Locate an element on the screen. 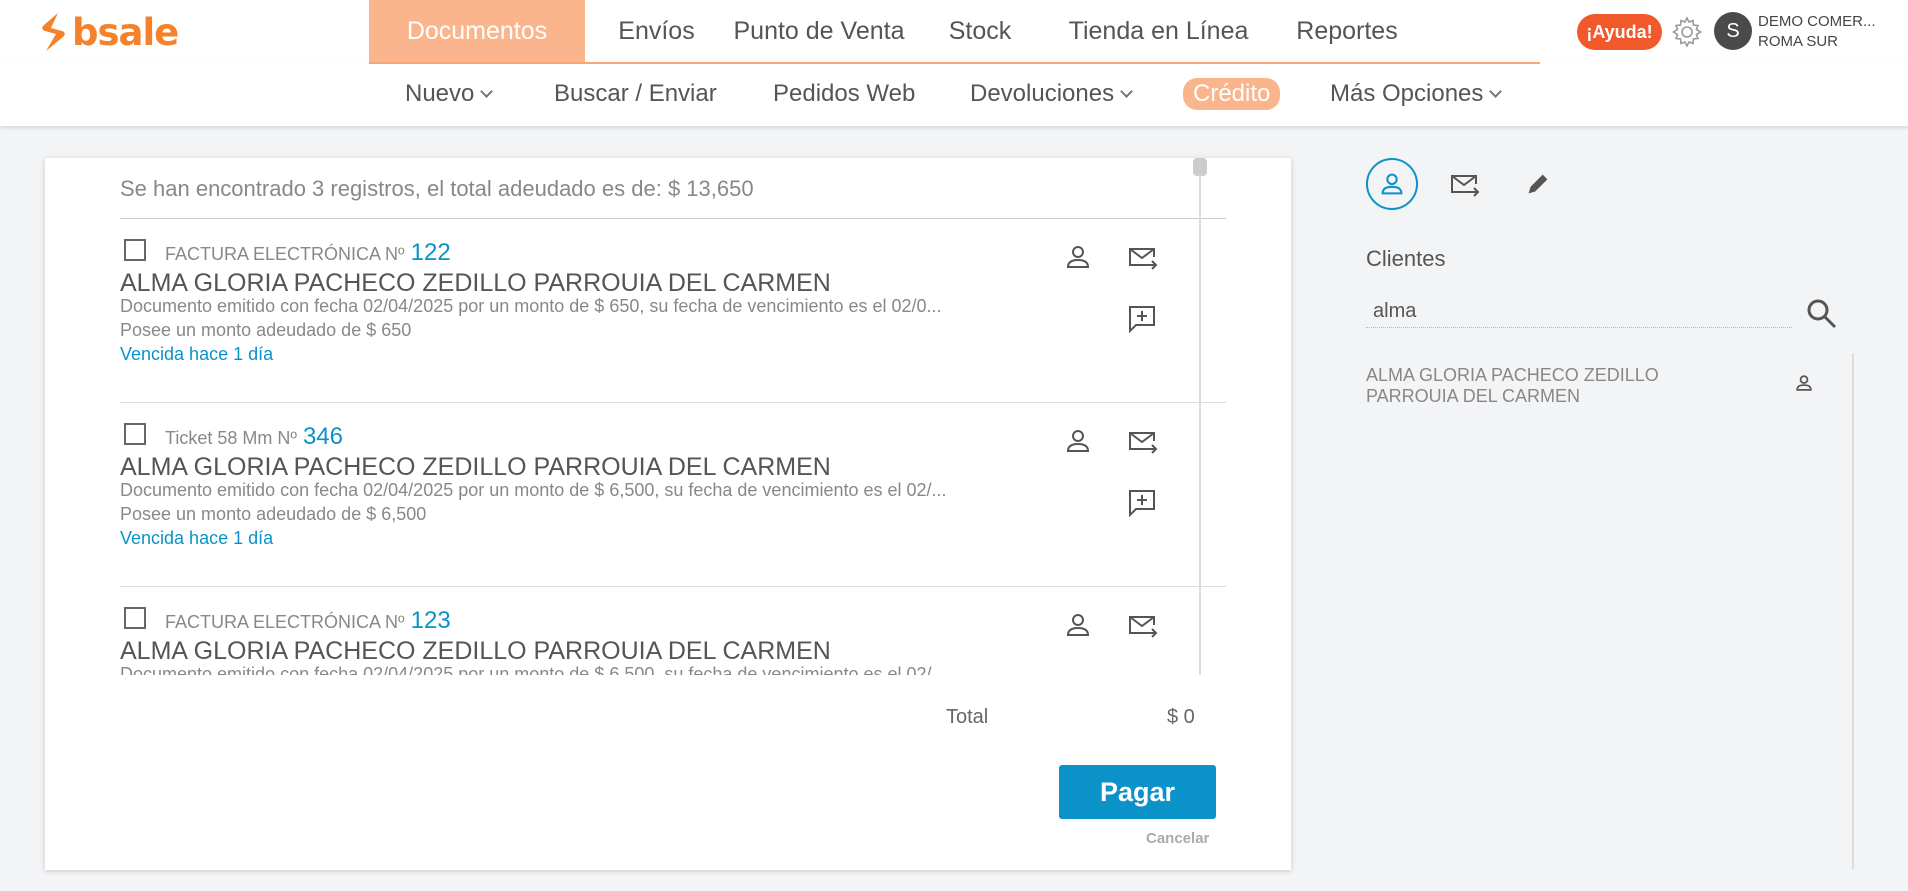 The width and height of the screenshot is (1908, 891). subnav-nuevo-label: Nuevo is located at coordinates (440, 93).